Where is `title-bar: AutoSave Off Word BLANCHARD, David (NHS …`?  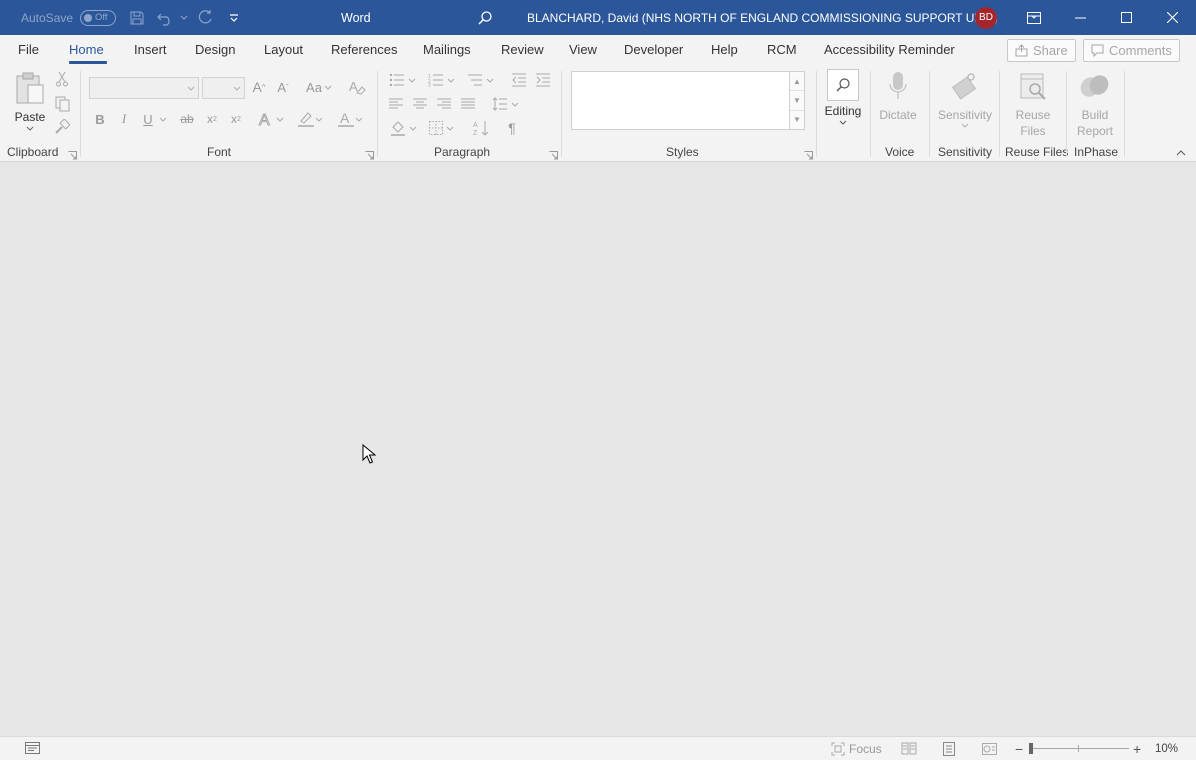
title-bar: AutoSave Off Word BLANCHARD, David (NHS … is located at coordinates (598, 17).